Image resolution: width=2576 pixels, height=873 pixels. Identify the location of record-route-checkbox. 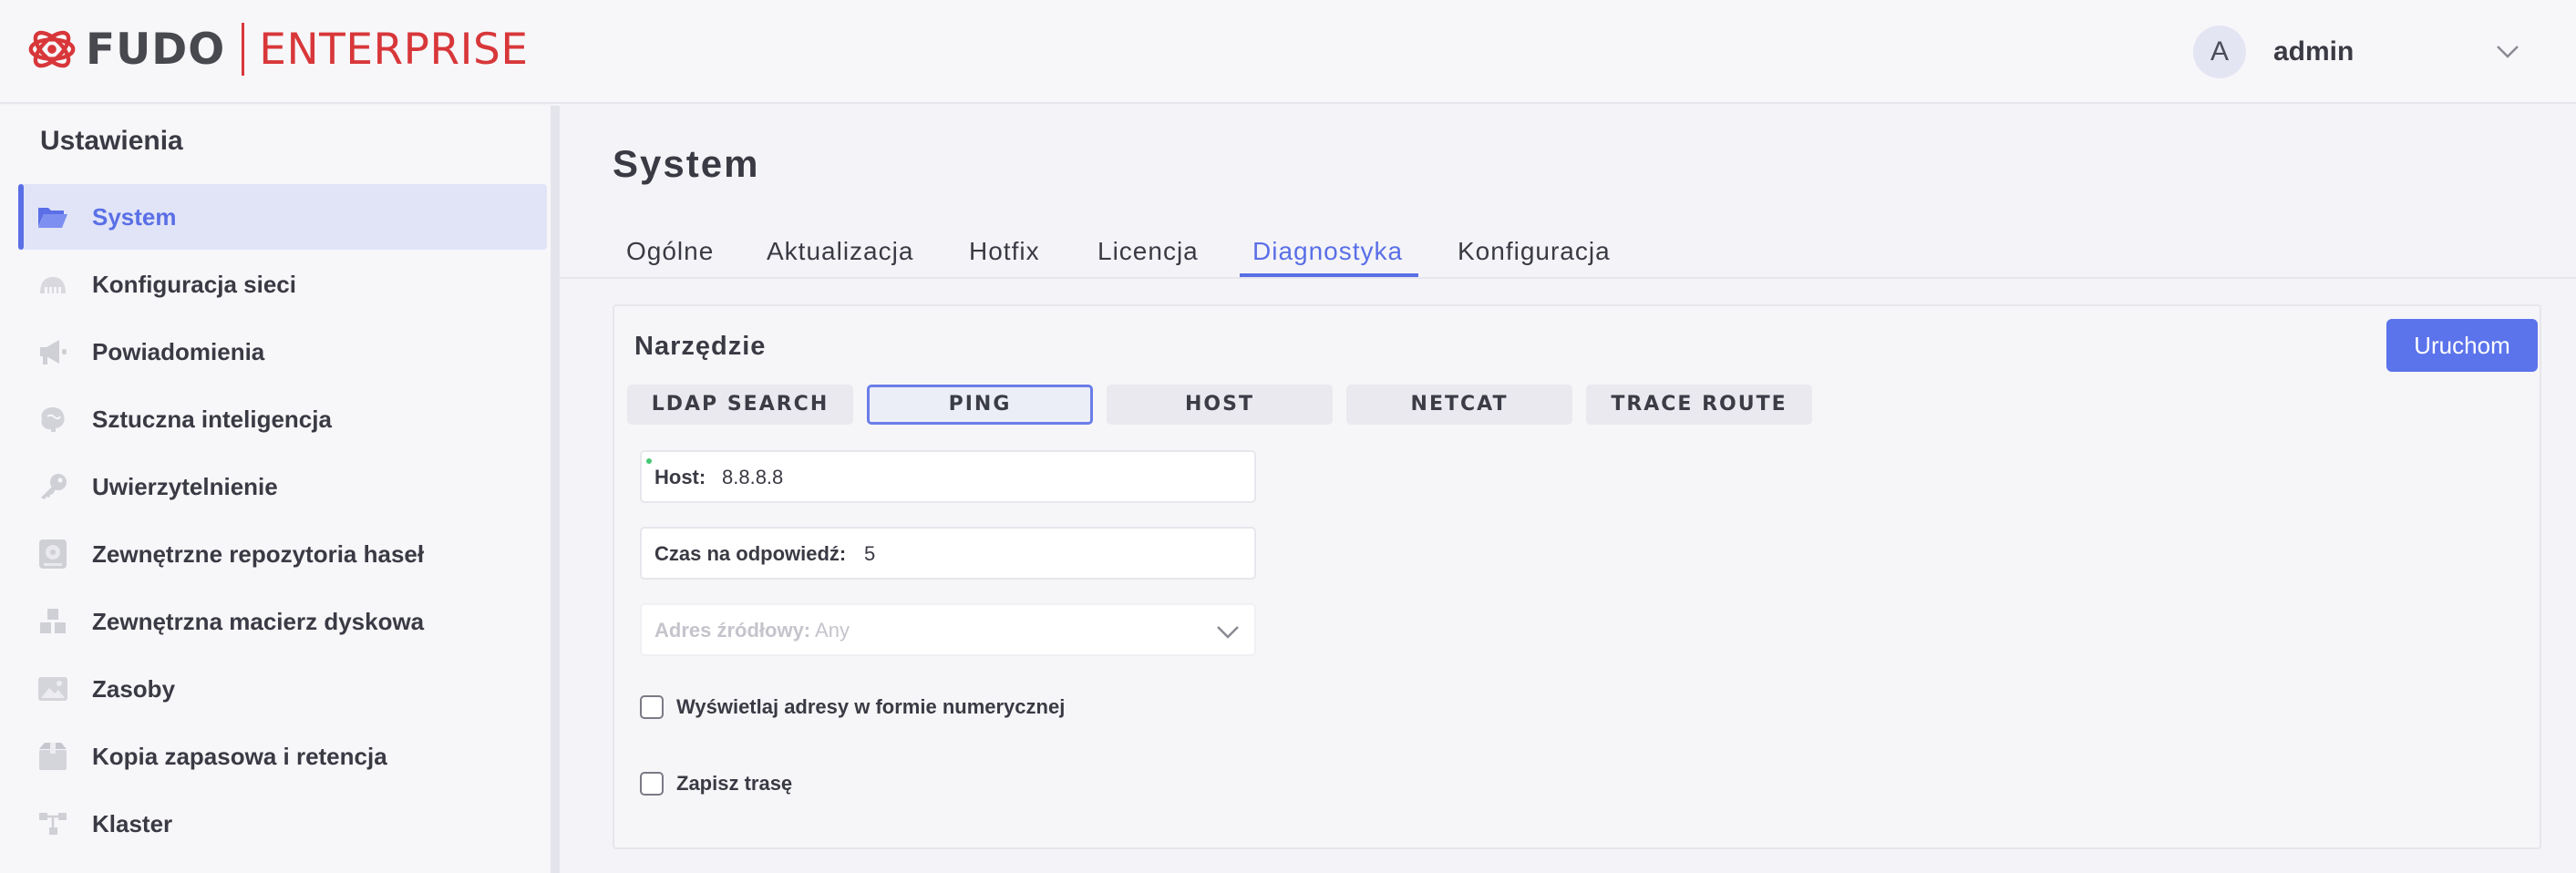
(652, 784).